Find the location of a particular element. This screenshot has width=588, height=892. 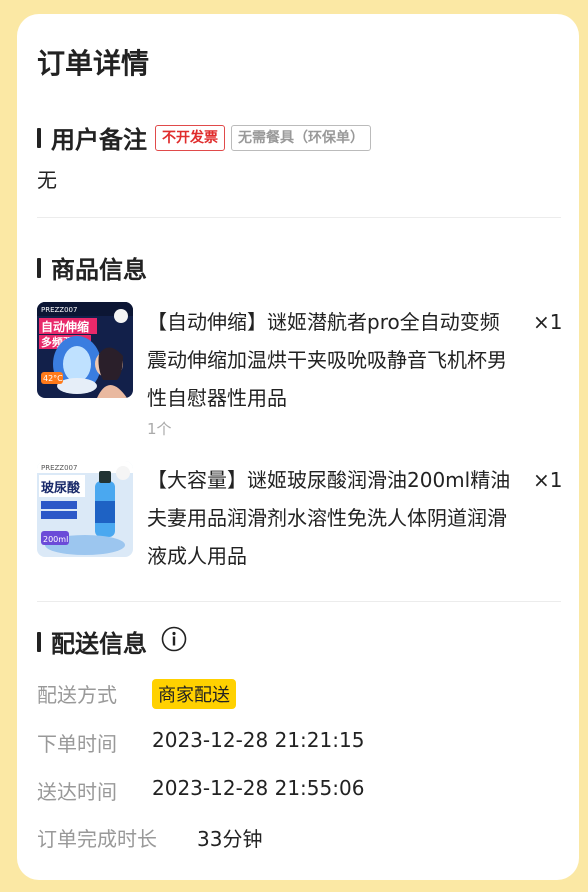

delivery-section-title: 配送信息 is located at coordinates (92, 641).